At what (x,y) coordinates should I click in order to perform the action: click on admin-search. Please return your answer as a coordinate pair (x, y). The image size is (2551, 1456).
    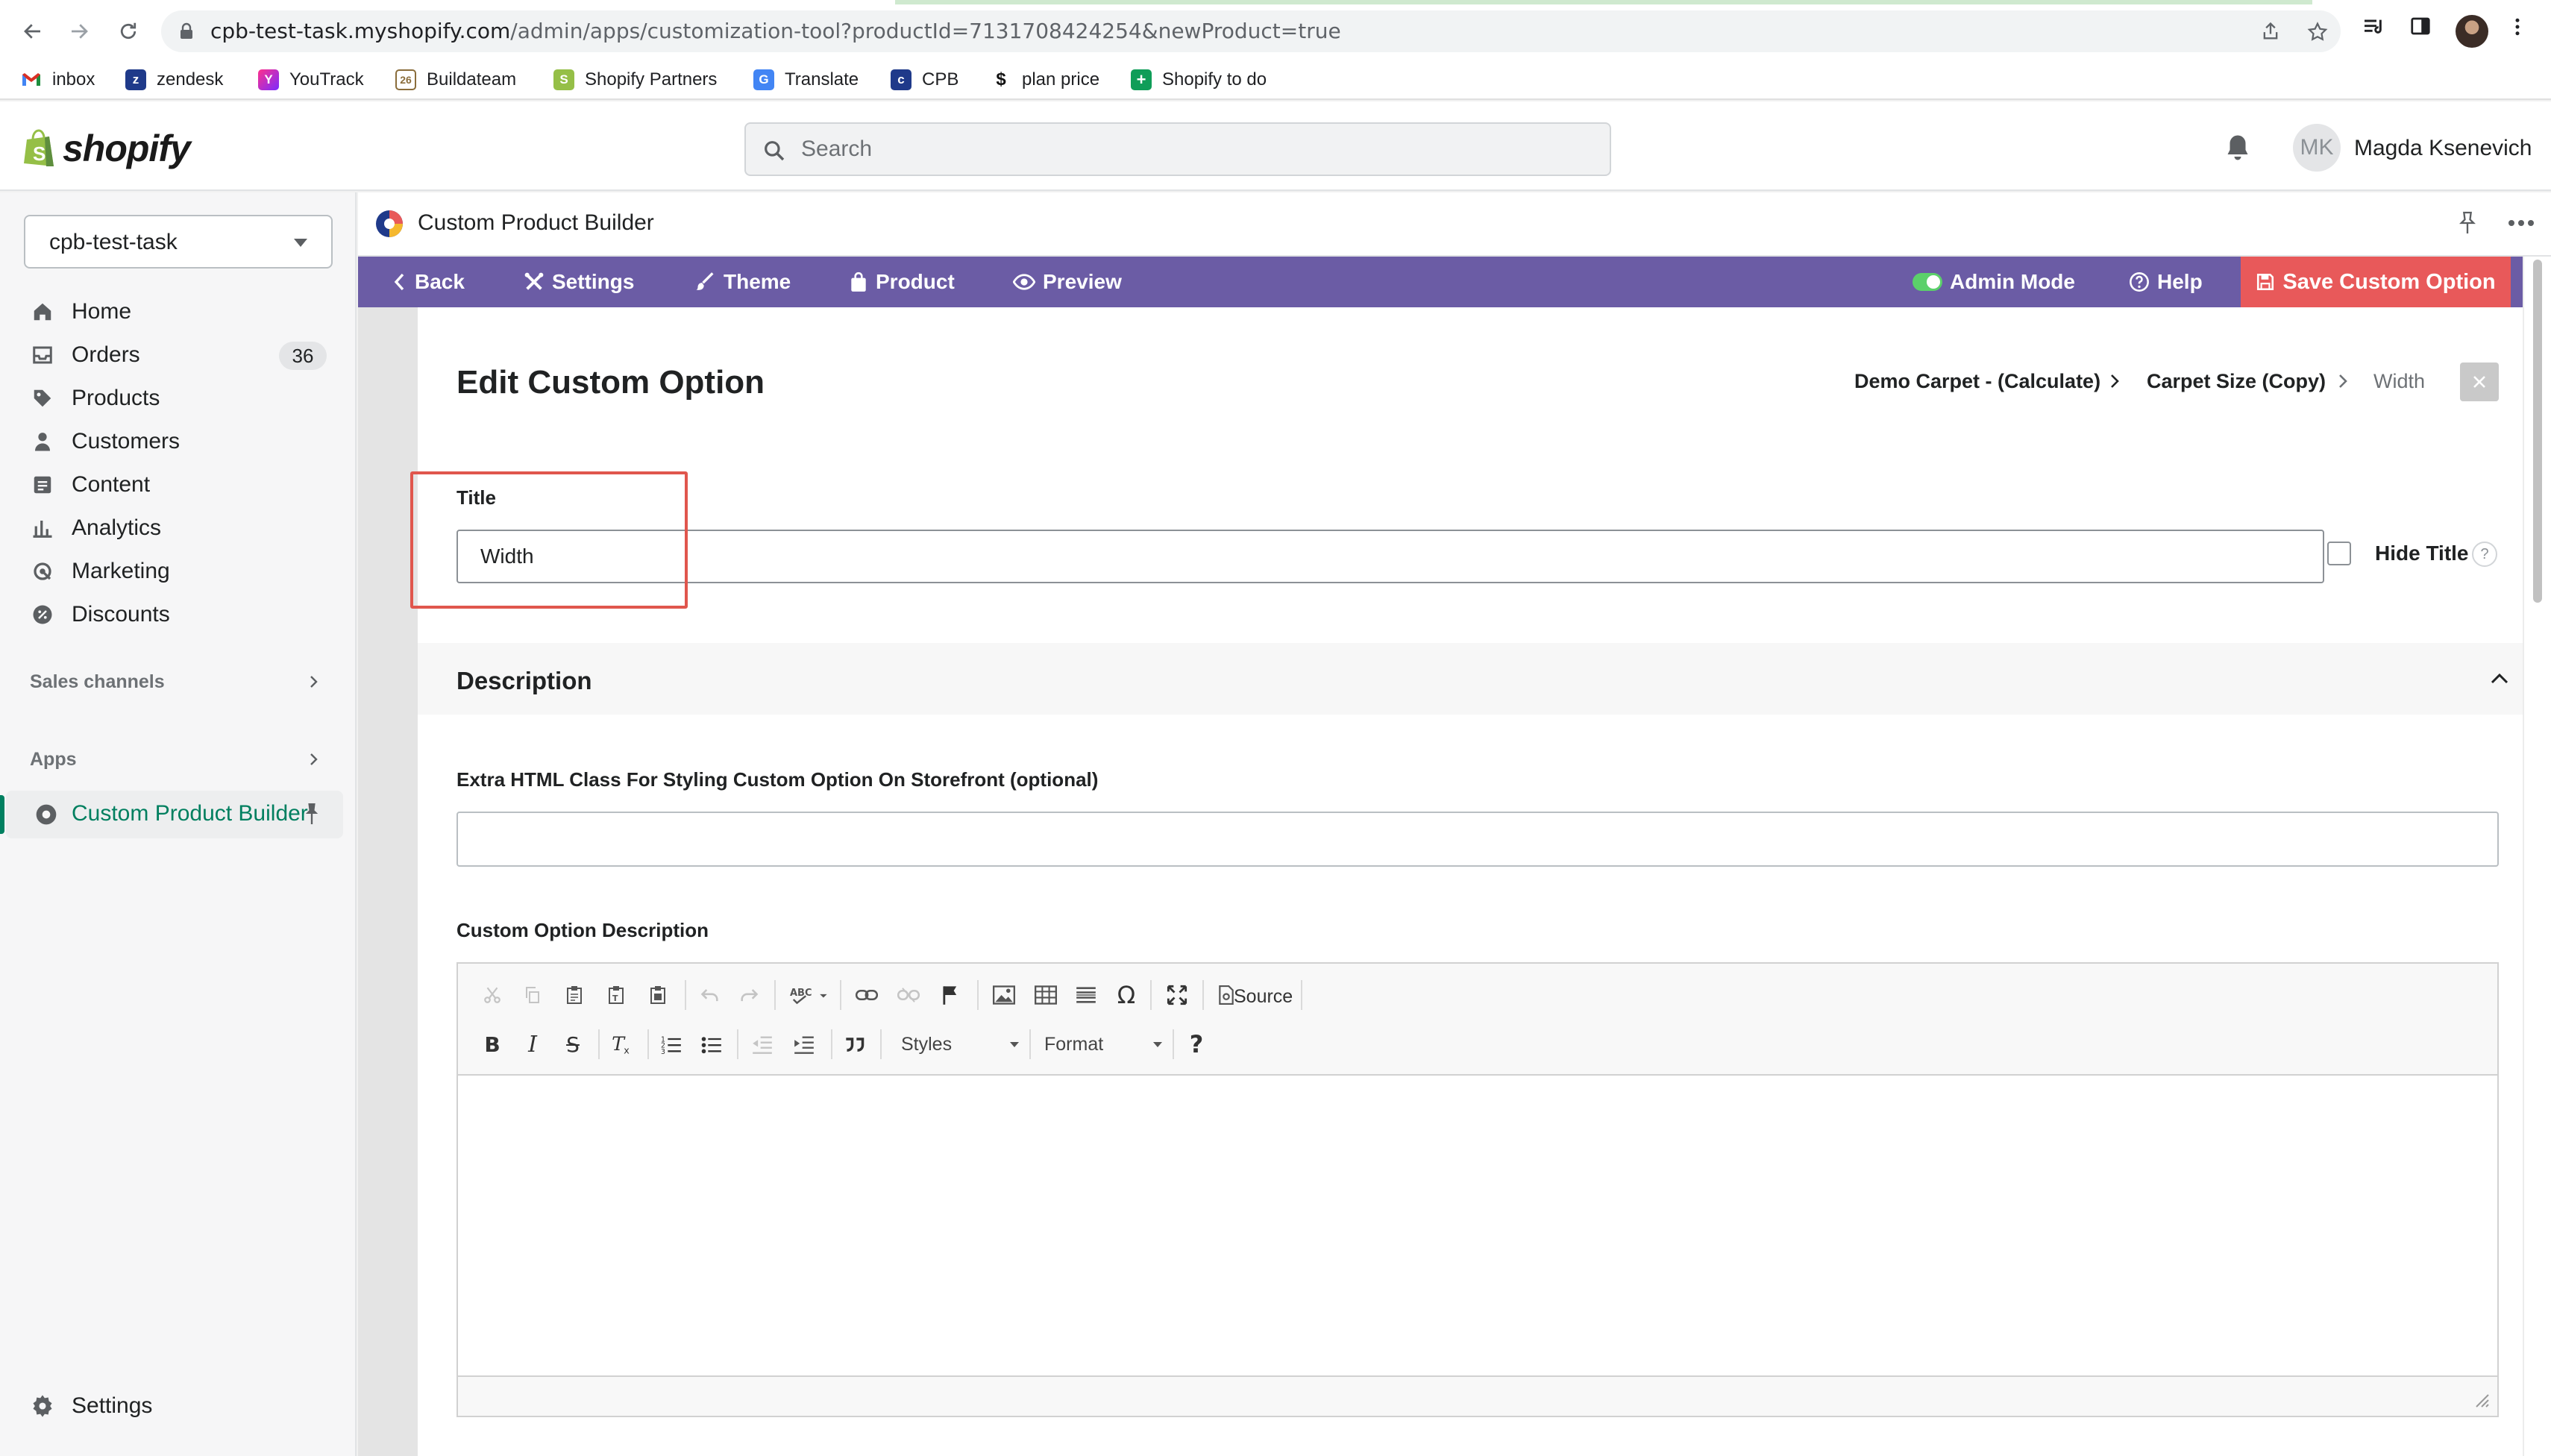
    Looking at the image, I should click on (1177, 149).